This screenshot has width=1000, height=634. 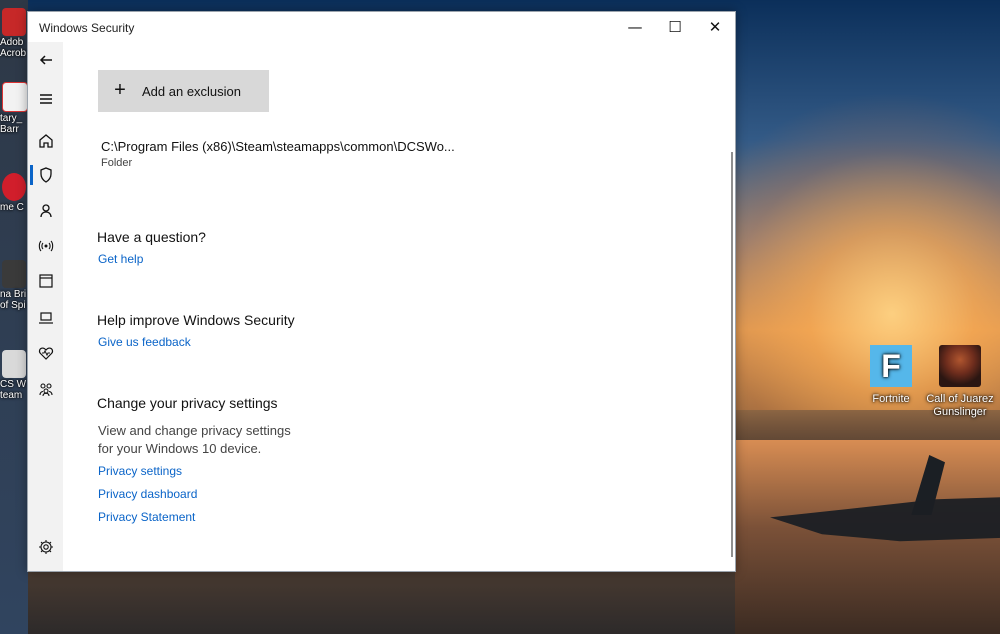 I want to click on minimize-icon: —, so click(x=635, y=27).